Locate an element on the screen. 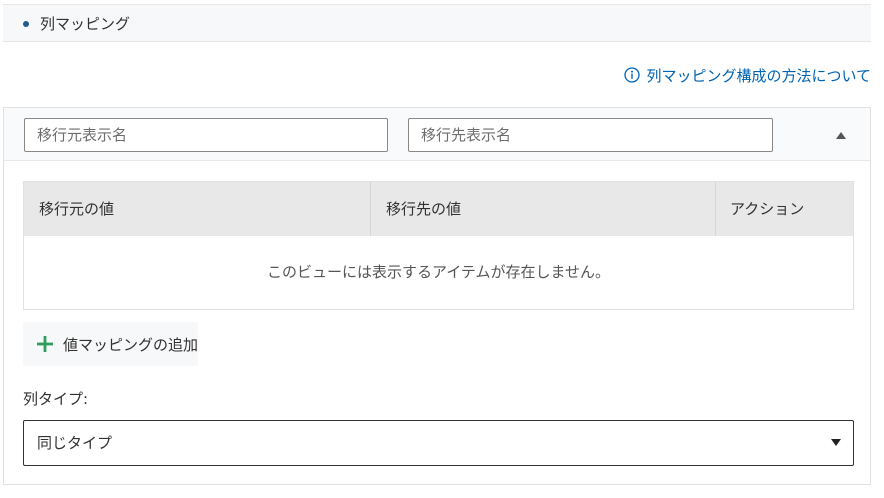  column-type-select: 同じタイプ is located at coordinates (438, 443).